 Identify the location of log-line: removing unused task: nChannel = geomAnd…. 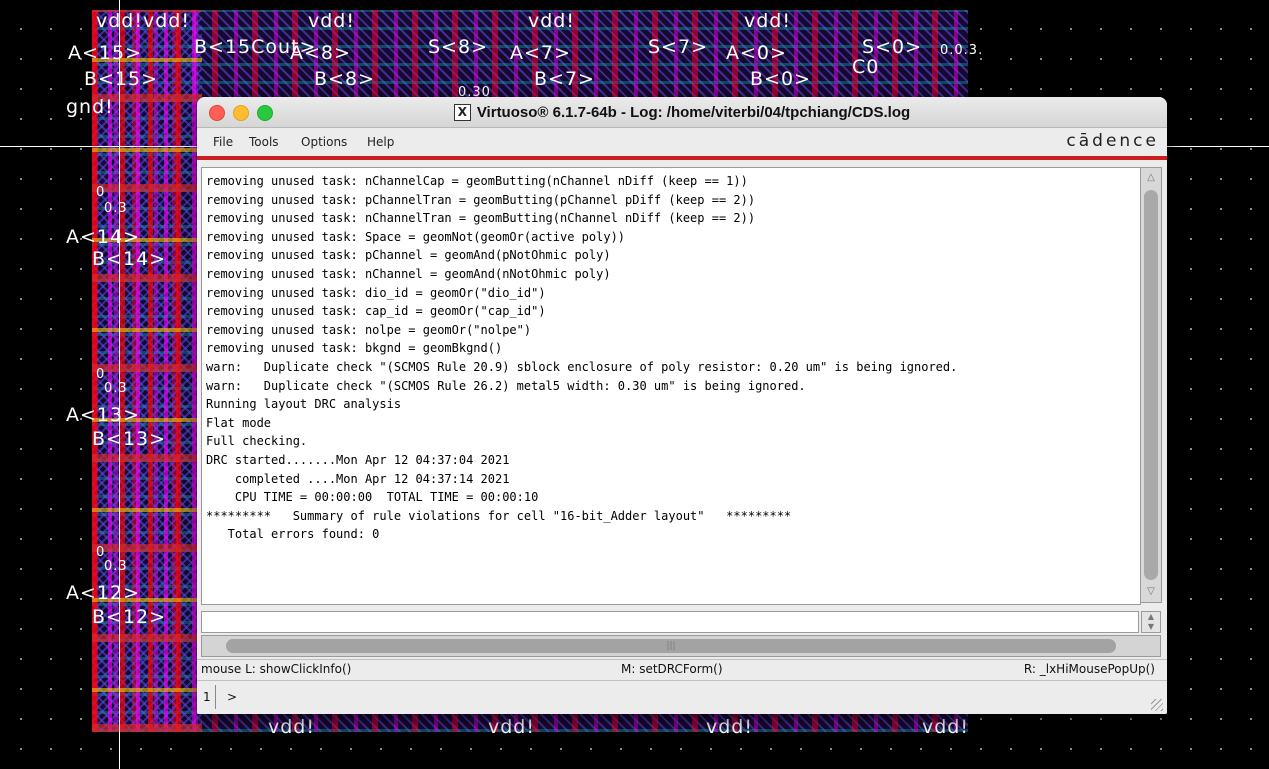
(408, 273).